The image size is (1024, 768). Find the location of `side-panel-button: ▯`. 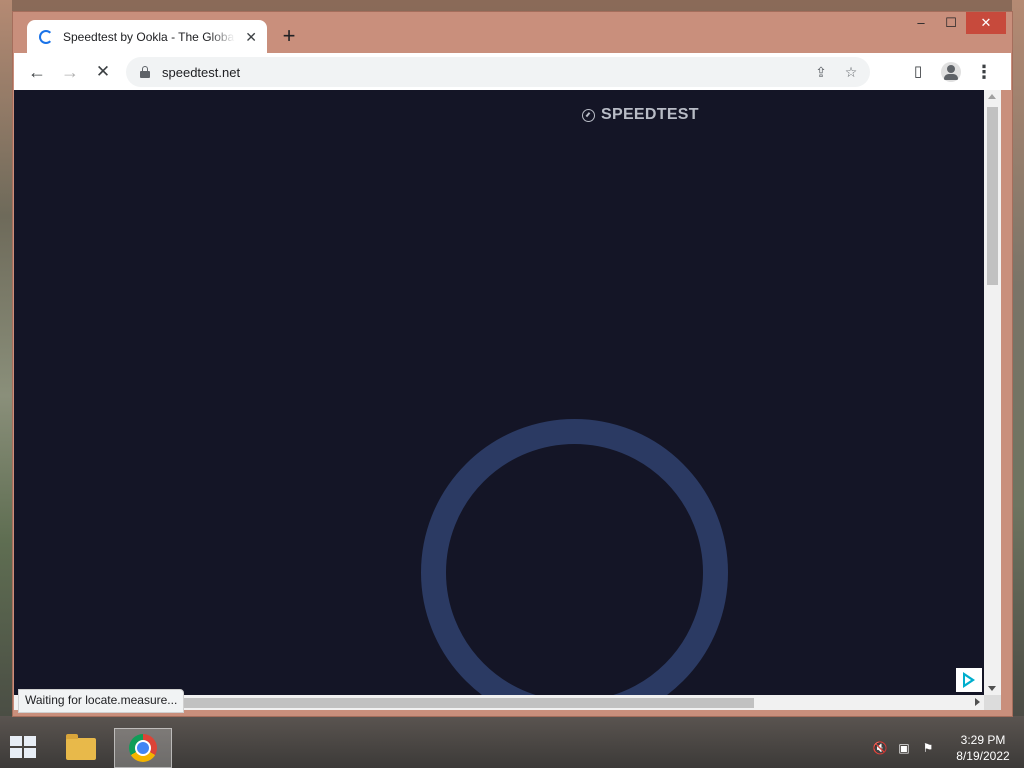

side-panel-button: ▯ is located at coordinates (918, 72).